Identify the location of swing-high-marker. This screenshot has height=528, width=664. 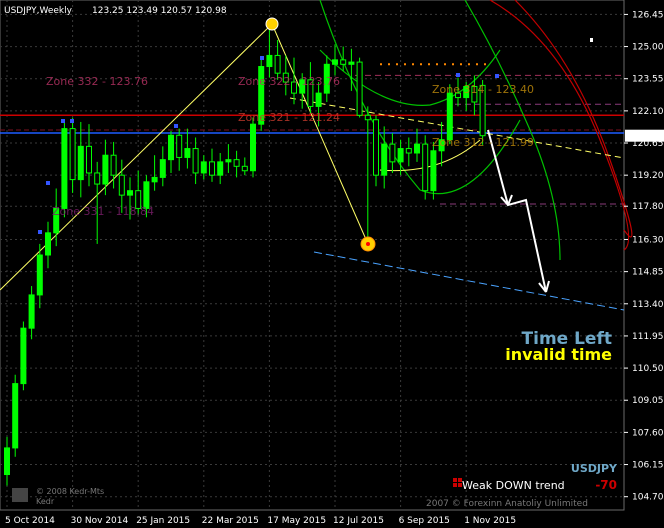
(272, 24).